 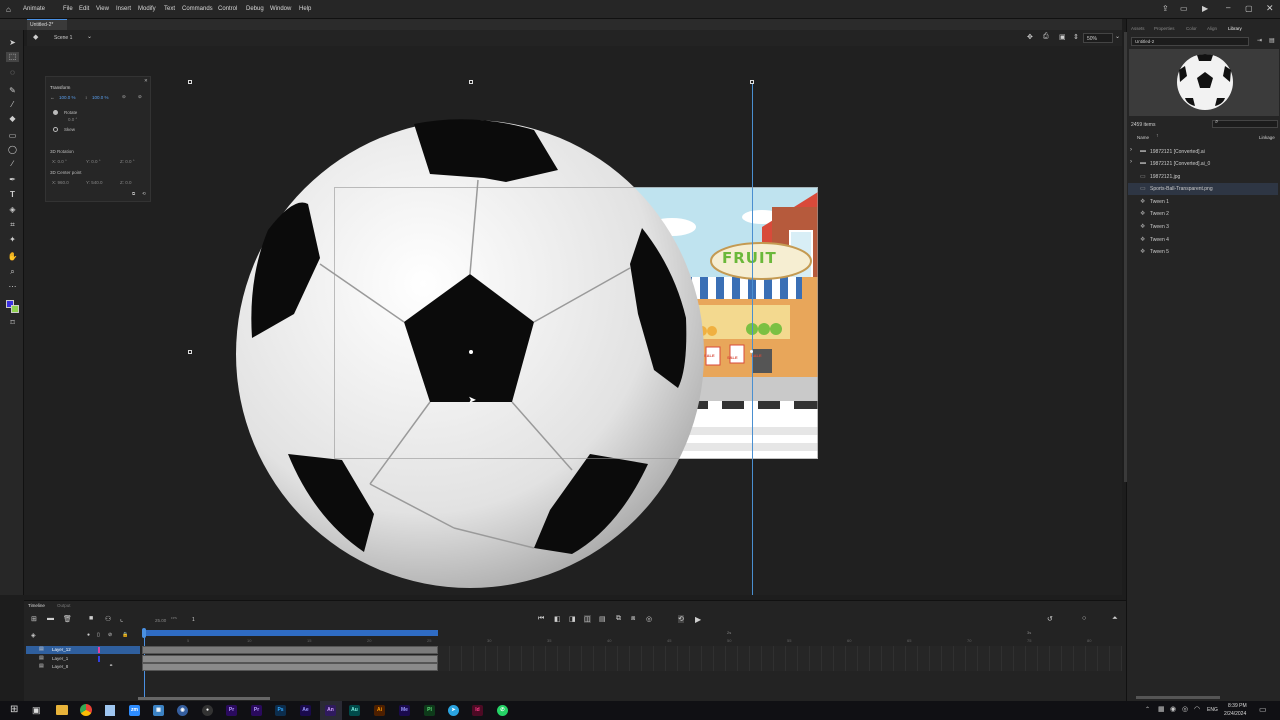 I want to click on first-frame-icon: ⏮, so click(x=541, y=619).